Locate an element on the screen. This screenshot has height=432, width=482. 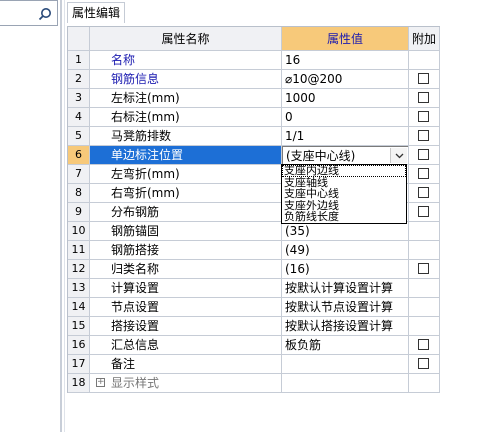
property-value-text: (49) is located at coordinates (297, 250).